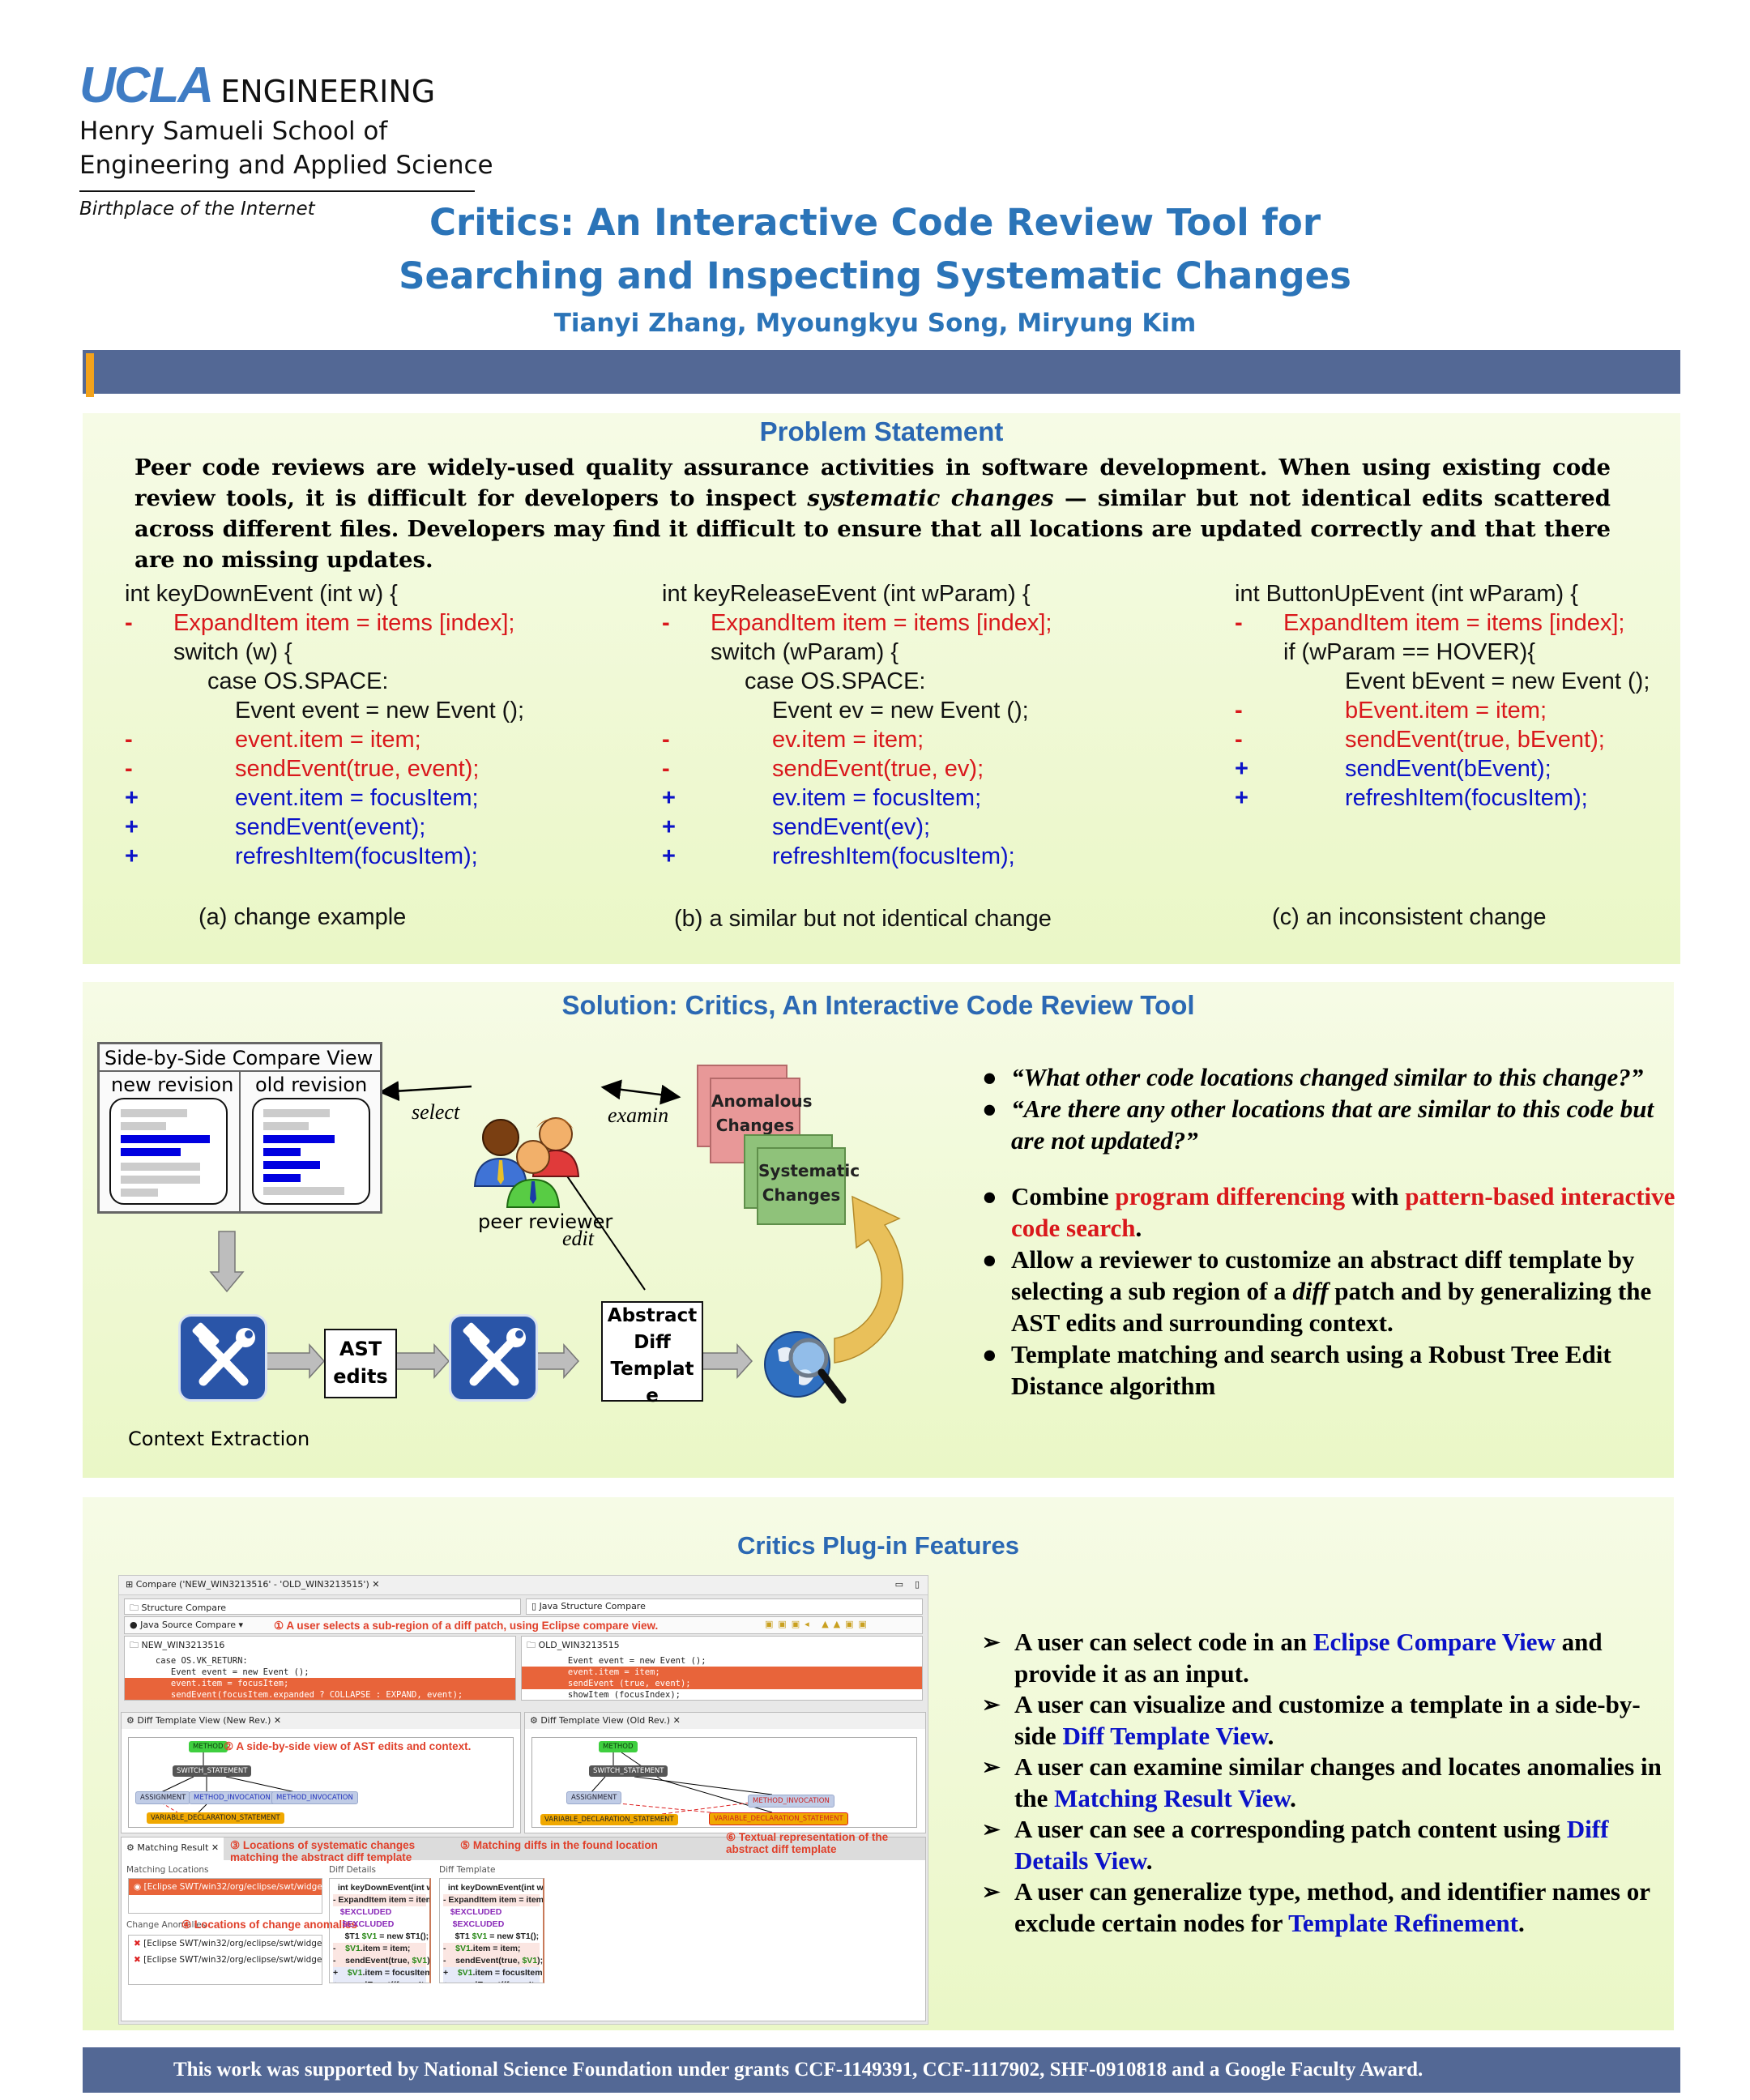 This screenshot has height=2100, width=1750. What do you see at coordinates (1165, 1735) in the screenshot?
I see `feature-highlight: Diff Template View` at bounding box center [1165, 1735].